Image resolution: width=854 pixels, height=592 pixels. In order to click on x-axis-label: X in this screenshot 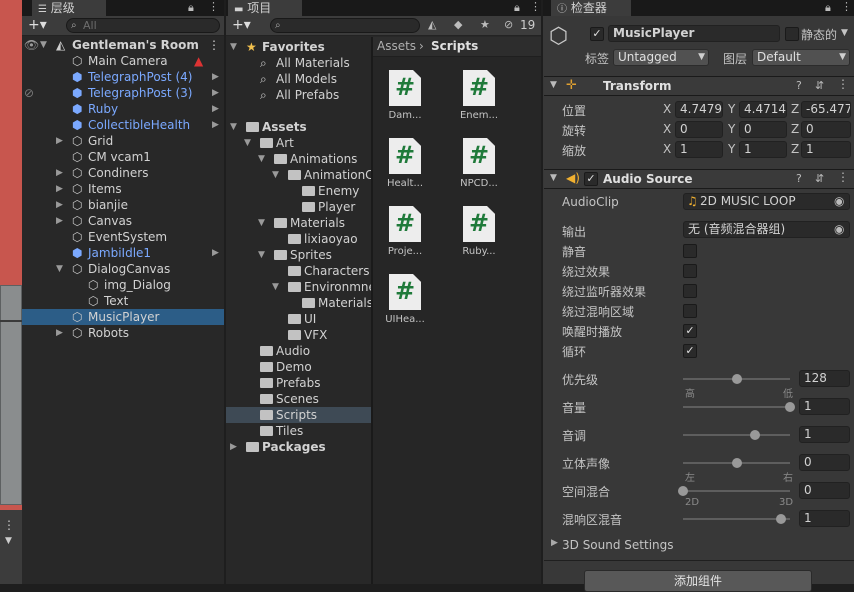, I will do `click(667, 149)`.